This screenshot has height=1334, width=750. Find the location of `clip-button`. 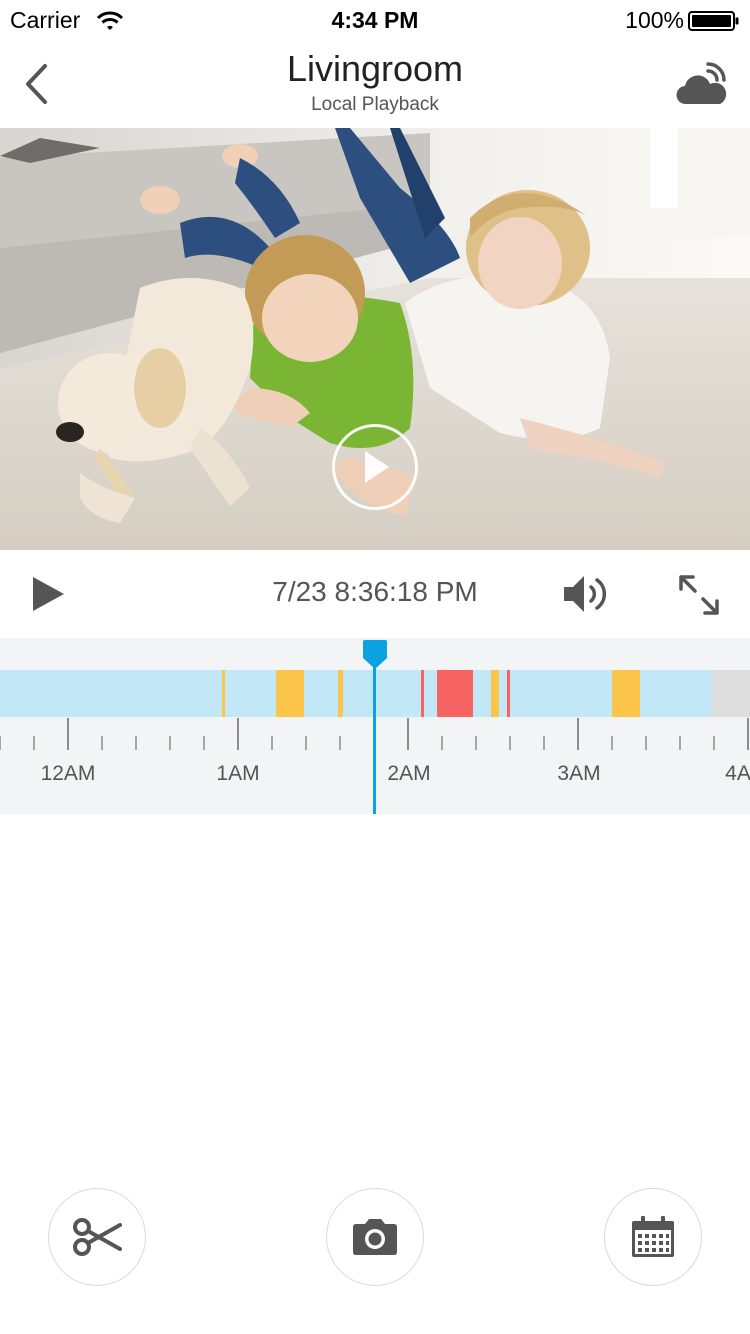

clip-button is located at coordinates (97, 1237).